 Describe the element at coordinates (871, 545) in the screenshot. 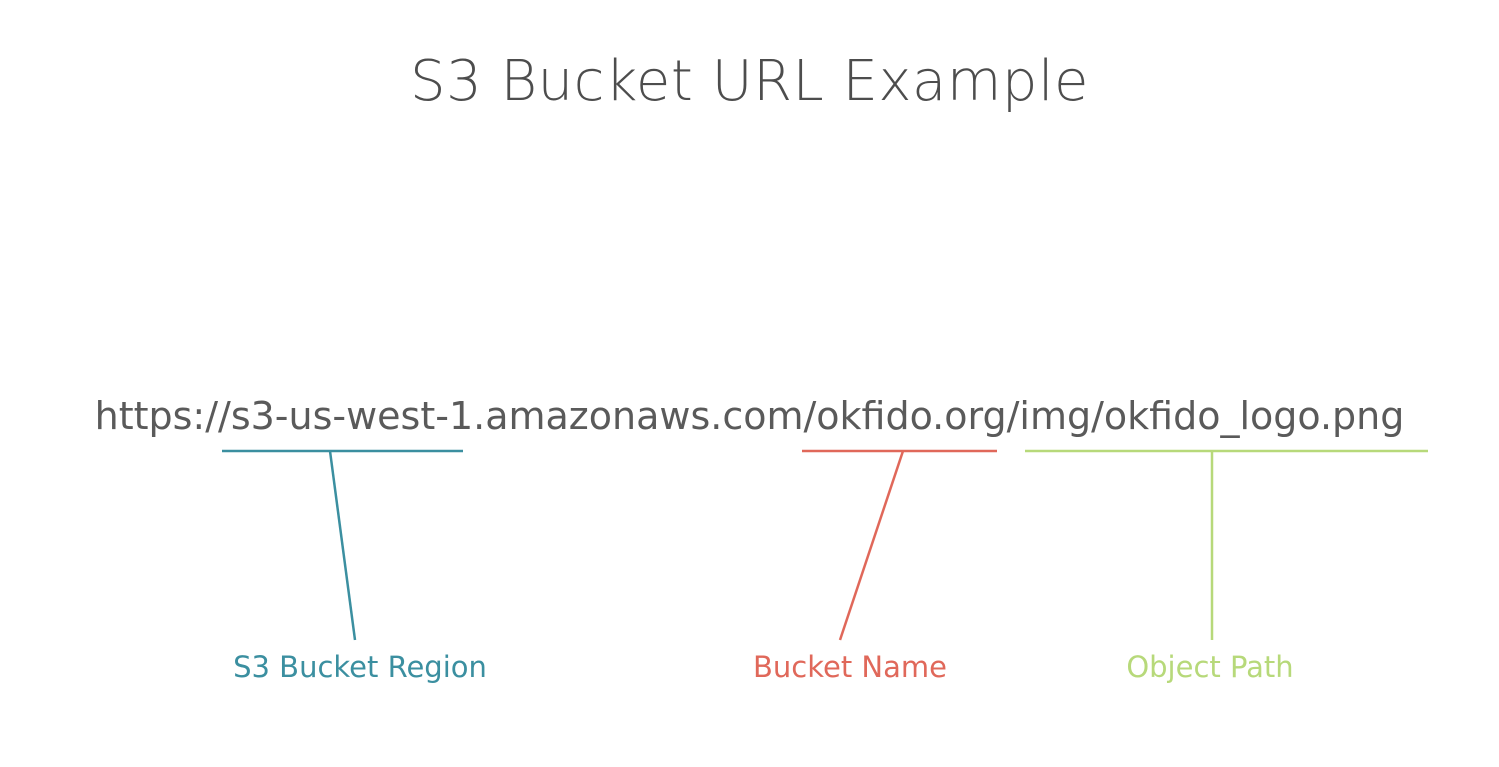

I see `bucket-leader-line` at that location.